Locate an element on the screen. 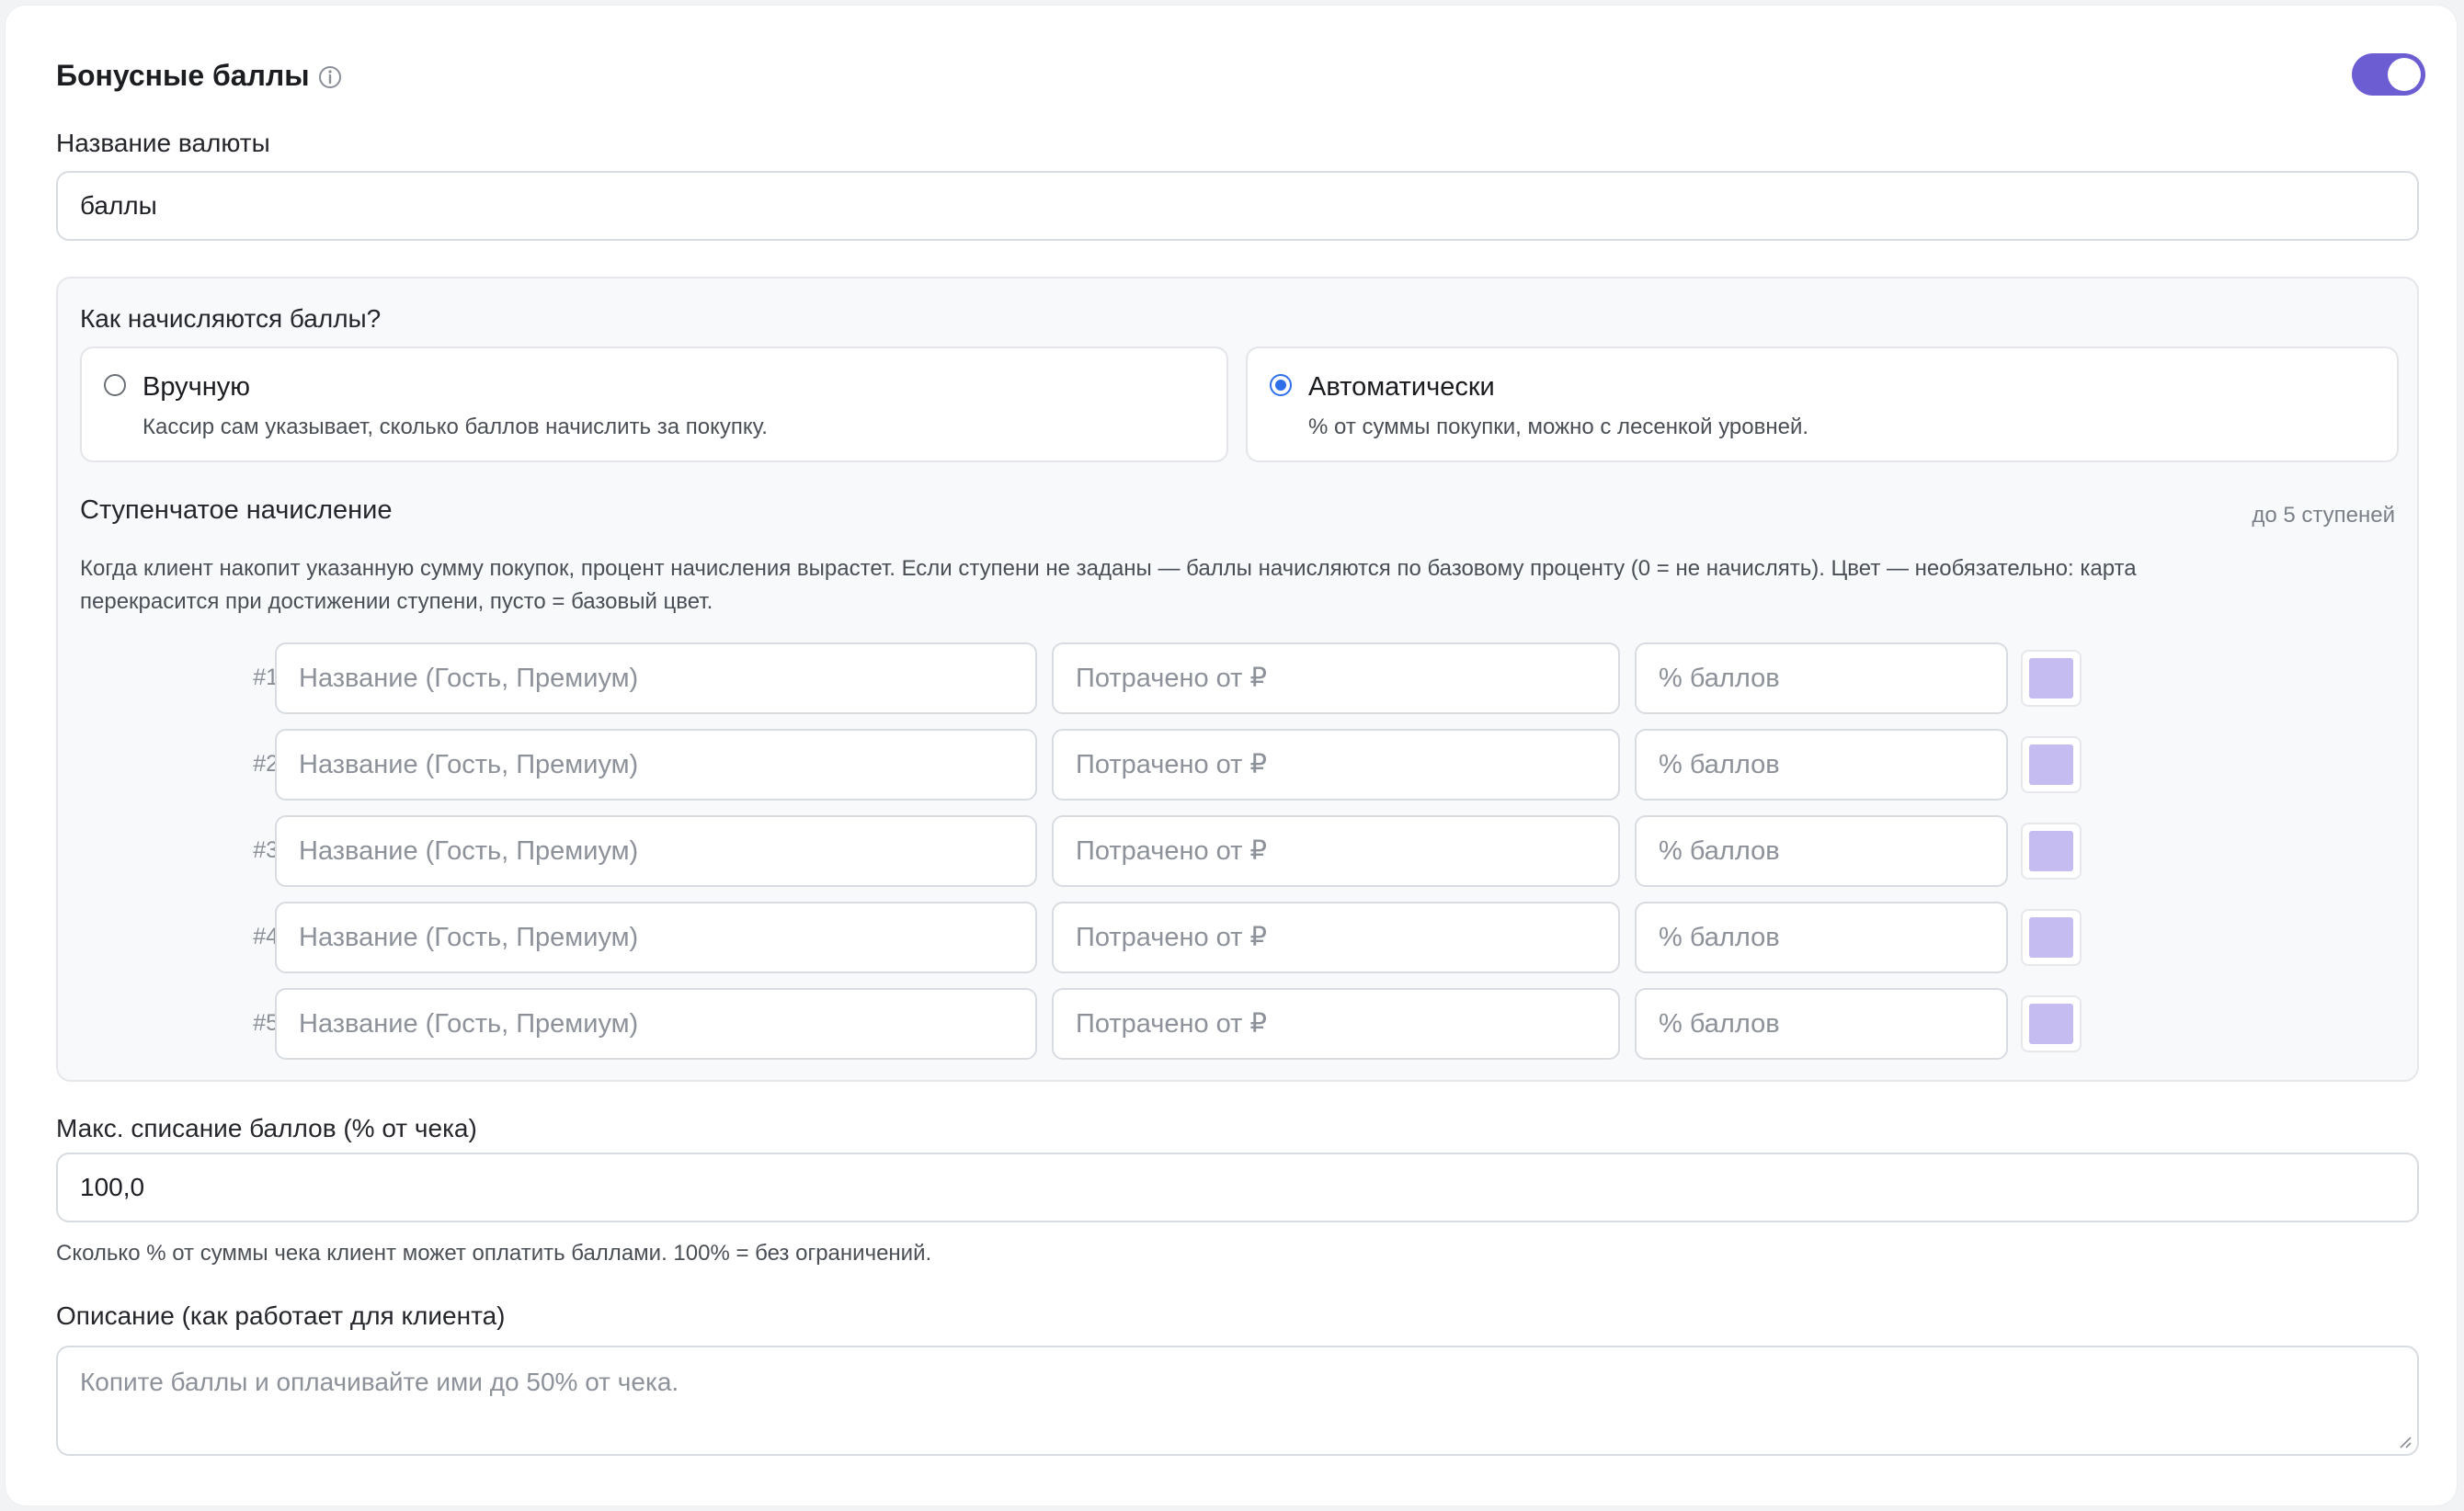 The height and width of the screenshot is (1511, 2464). manual-radio is located at coordinates (115, 385).